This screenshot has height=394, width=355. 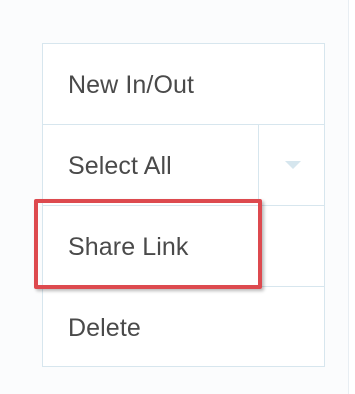 I want to click on menu-item-label: Share Link, so click(x=128, y=247).